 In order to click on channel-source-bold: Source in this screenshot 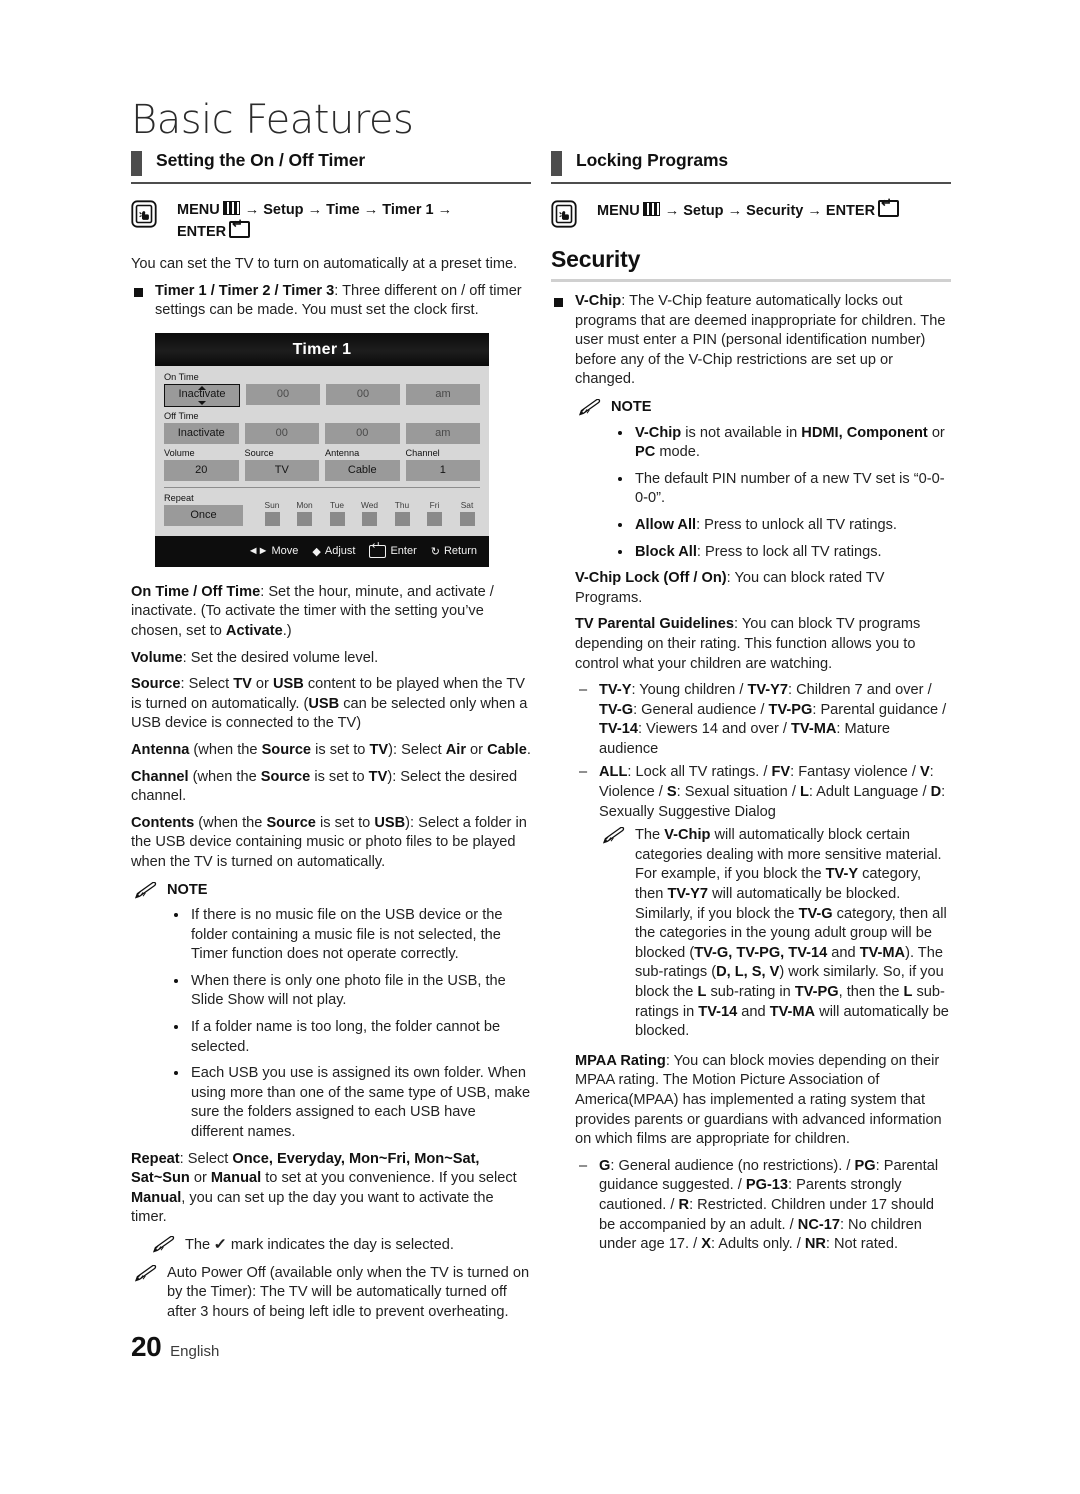, I will do `click(285, 776)`.